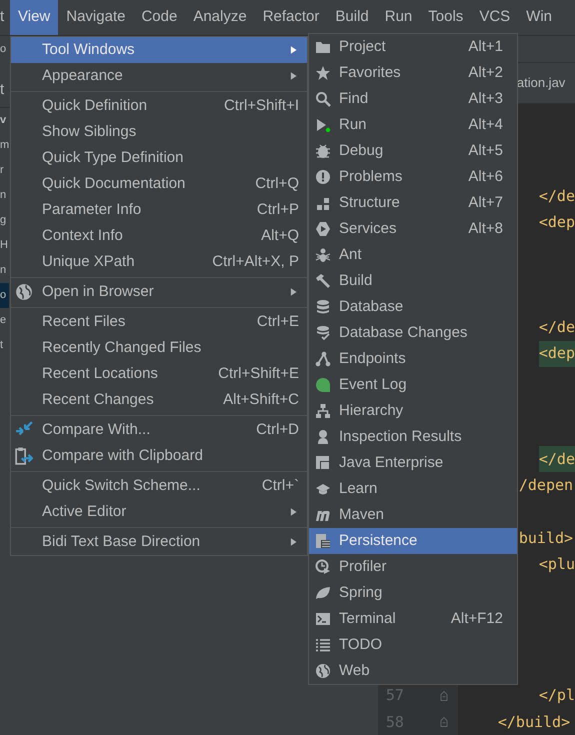 The height and width of the screenshot is (735, 575). Describe the element at coordinates (323, 151) in the screenshot. I see `bug-icon` at that location.